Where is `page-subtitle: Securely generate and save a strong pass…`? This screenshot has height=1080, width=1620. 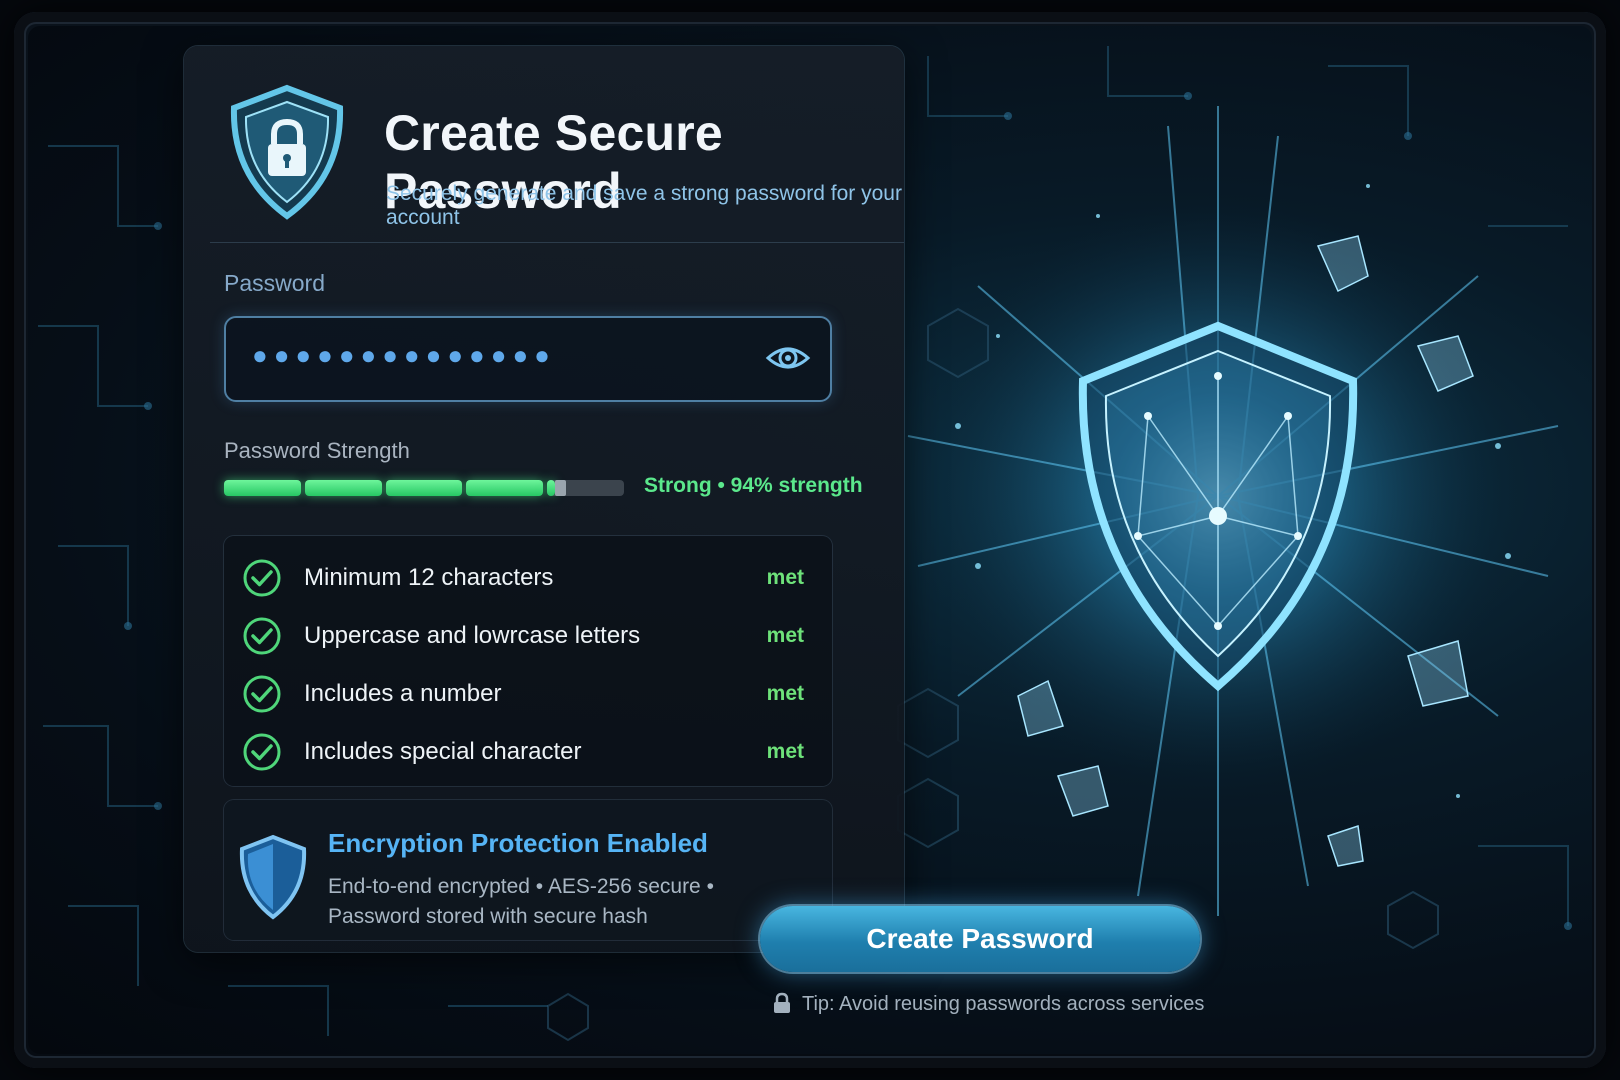 page-subtitle: Securely generate and save a strong pass… is located at coordinates (644, 205).